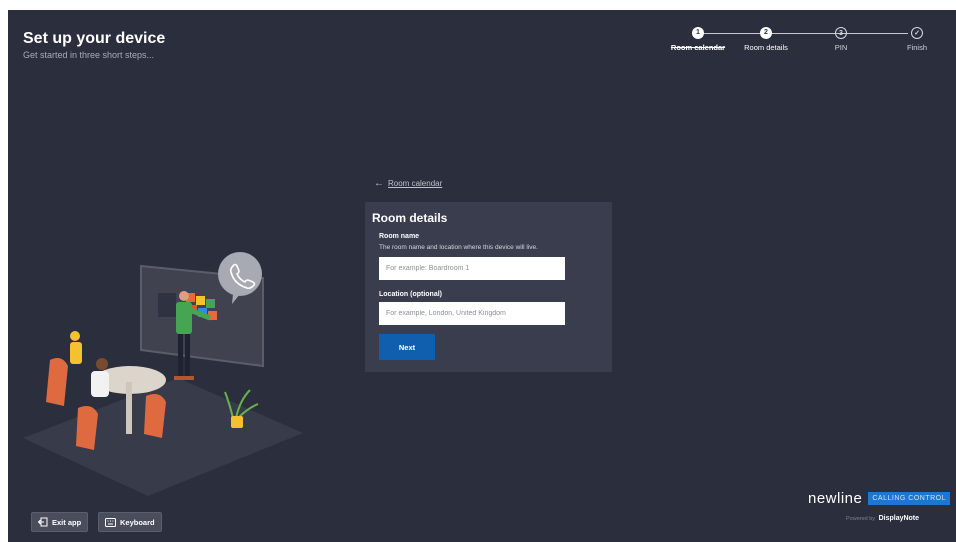 Image resolution: width=956 pixels, height=542 pixels. What do you see at coordinates (410, 294) in the screenshot?
I see `location-label: Location (optional)` at bounding box center [410, 294].